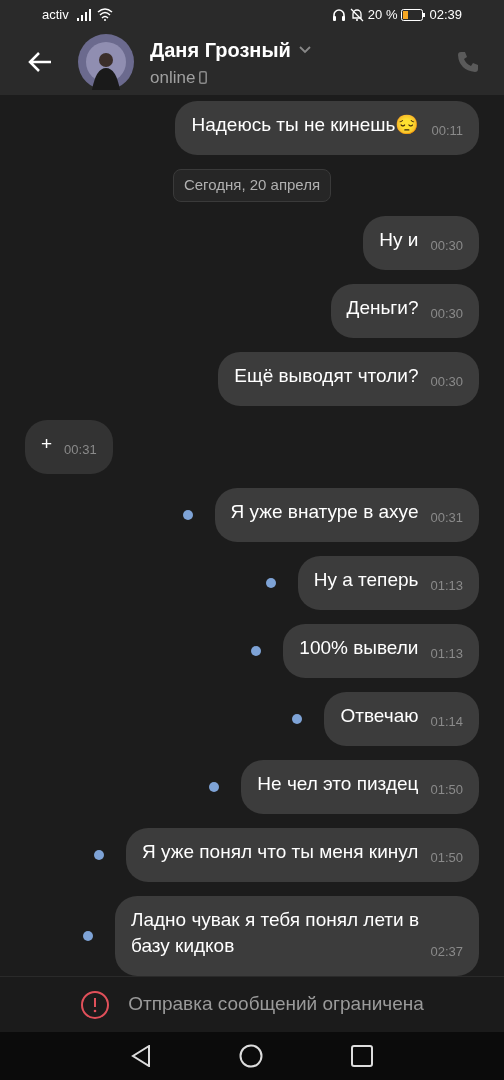 The height and width of the screenshot is (1080, 504). Describe the element at coordinates (203, 77) in the screenshot. I see `phone-device-icon` at that location.